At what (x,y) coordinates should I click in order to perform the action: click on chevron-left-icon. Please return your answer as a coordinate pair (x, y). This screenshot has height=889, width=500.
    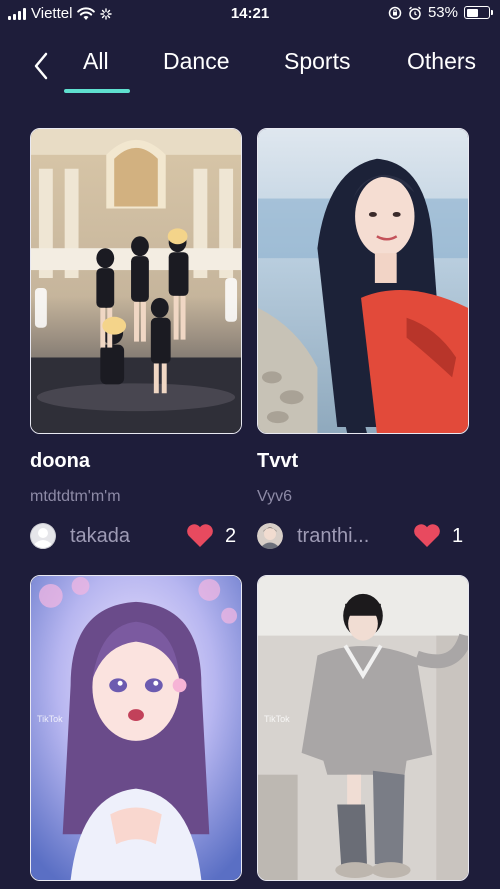
    Looking at the image, I should click on (41, 66).